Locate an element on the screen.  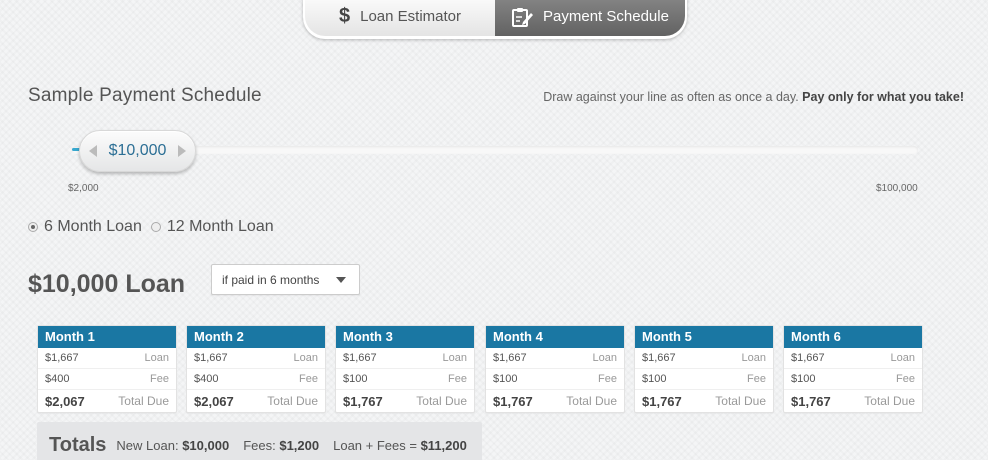
new-loan-label: New Loan: is located at coordinates (147, 445).